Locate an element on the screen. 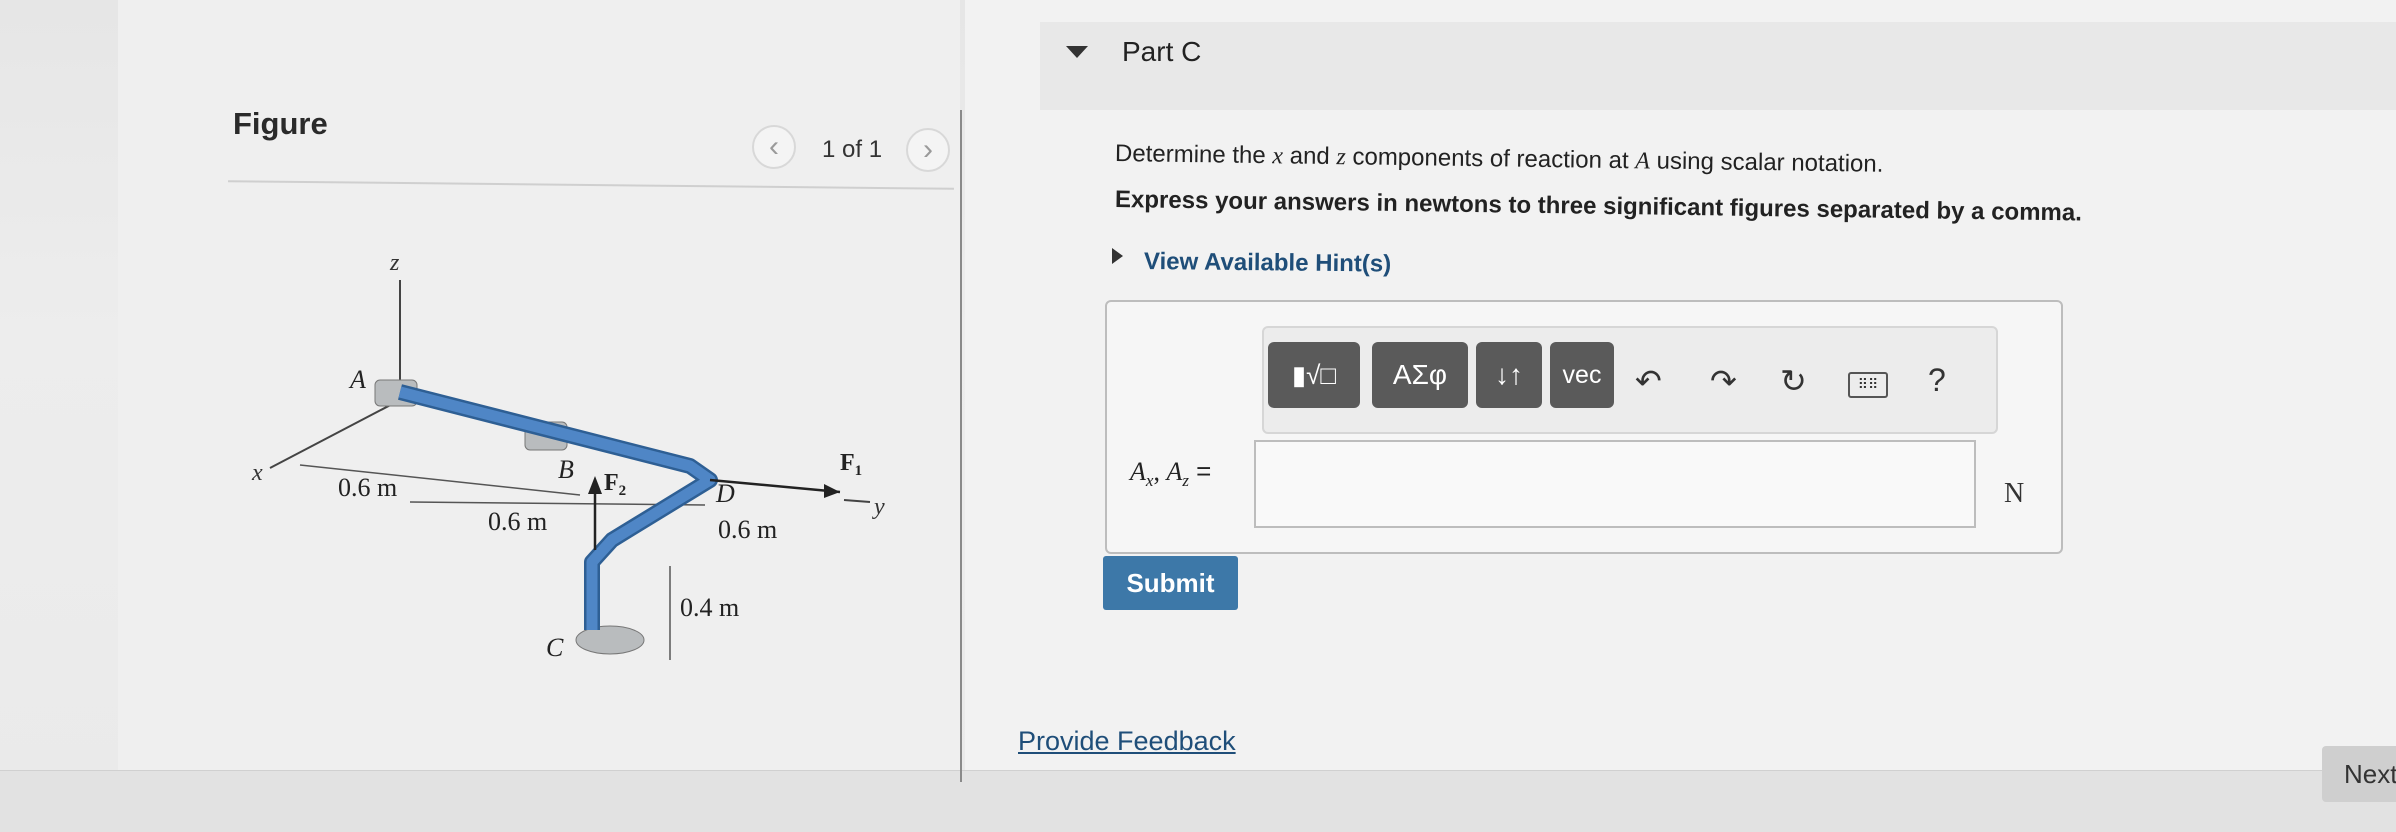  frame-rod is located at coordinates (557, 508).